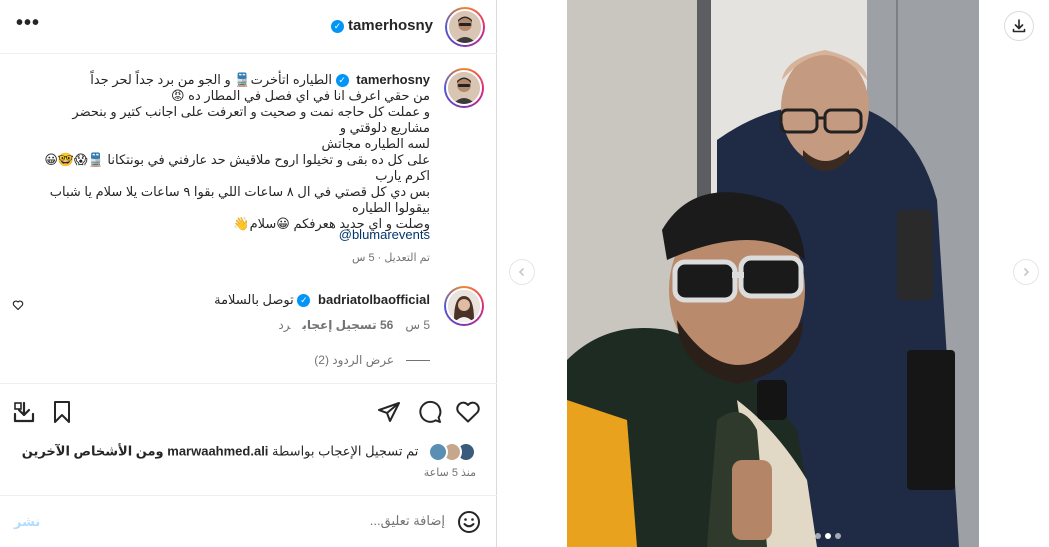 Image resolution: width=1049 pixels, height=547 pixels. I want to click on comment-likes: 56 تسجيل إعجاب, so click(347, 325).